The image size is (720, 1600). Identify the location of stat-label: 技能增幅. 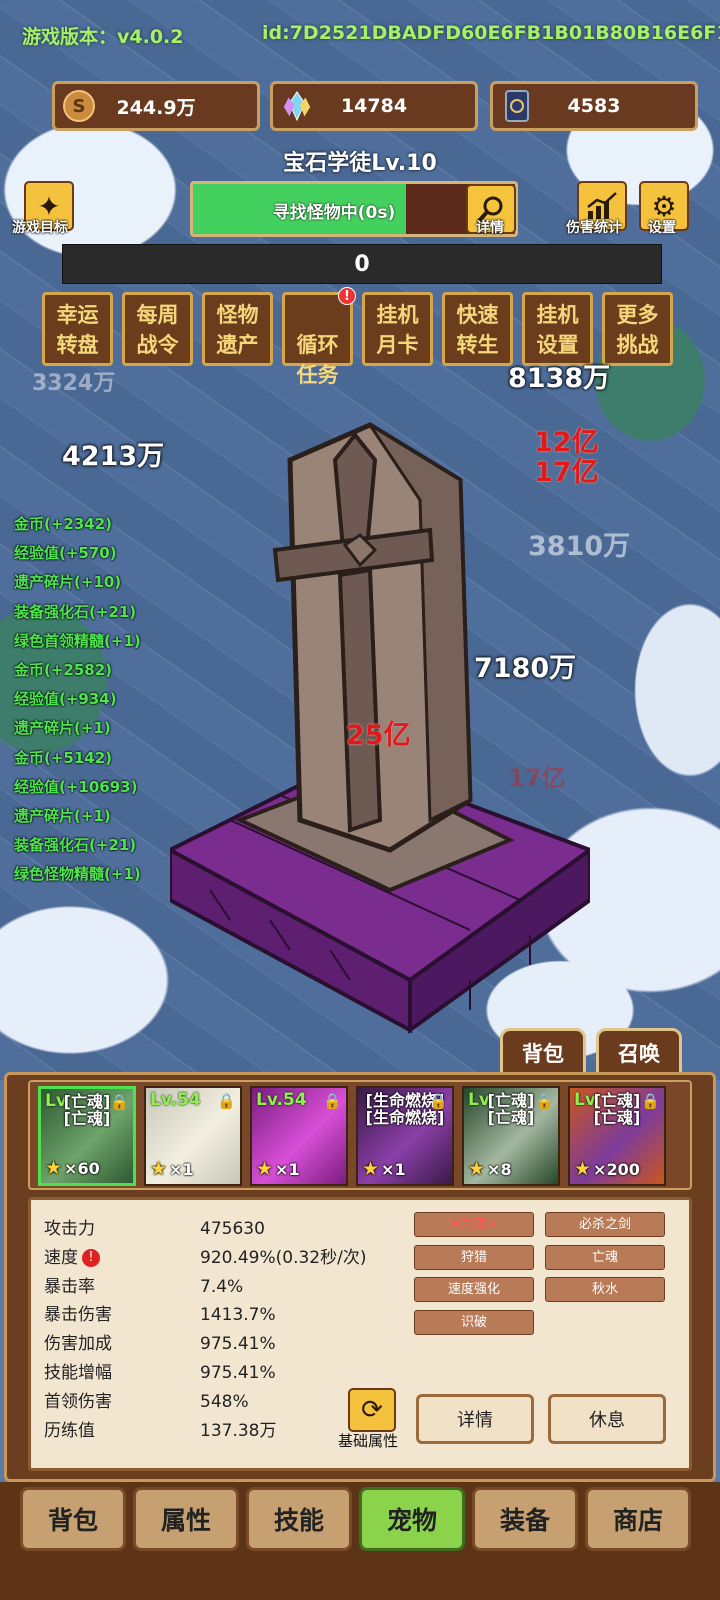
(78, 1373).